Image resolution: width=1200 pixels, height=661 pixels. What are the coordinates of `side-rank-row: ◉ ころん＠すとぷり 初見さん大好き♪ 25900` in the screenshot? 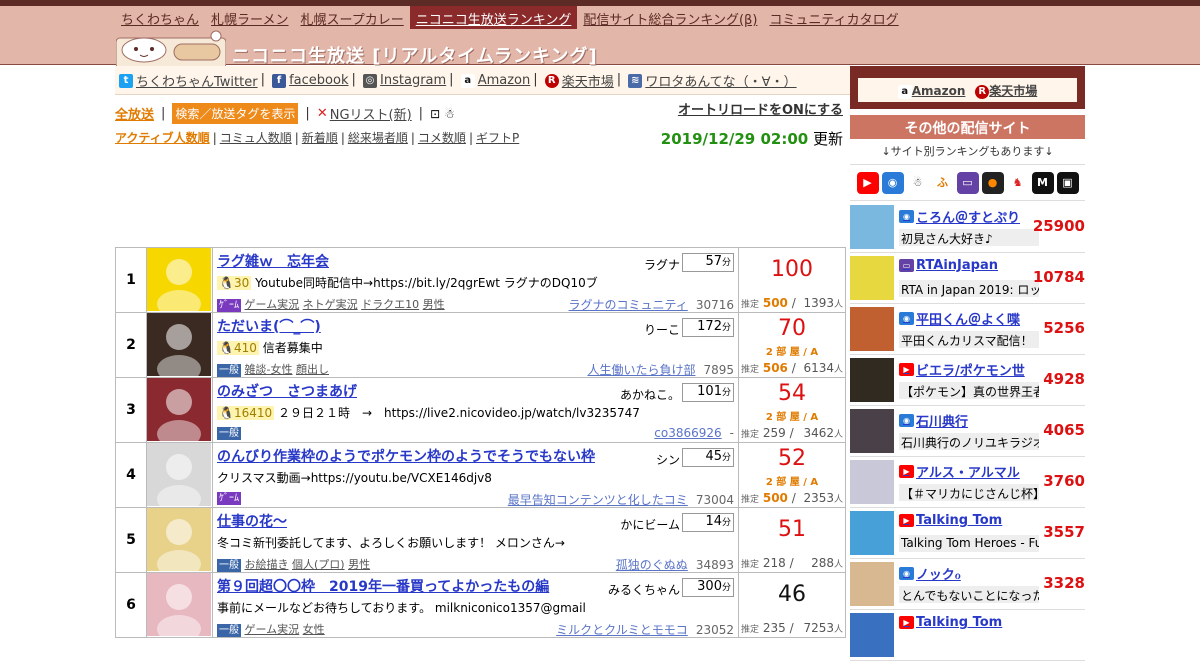 It's located at (967, 227).